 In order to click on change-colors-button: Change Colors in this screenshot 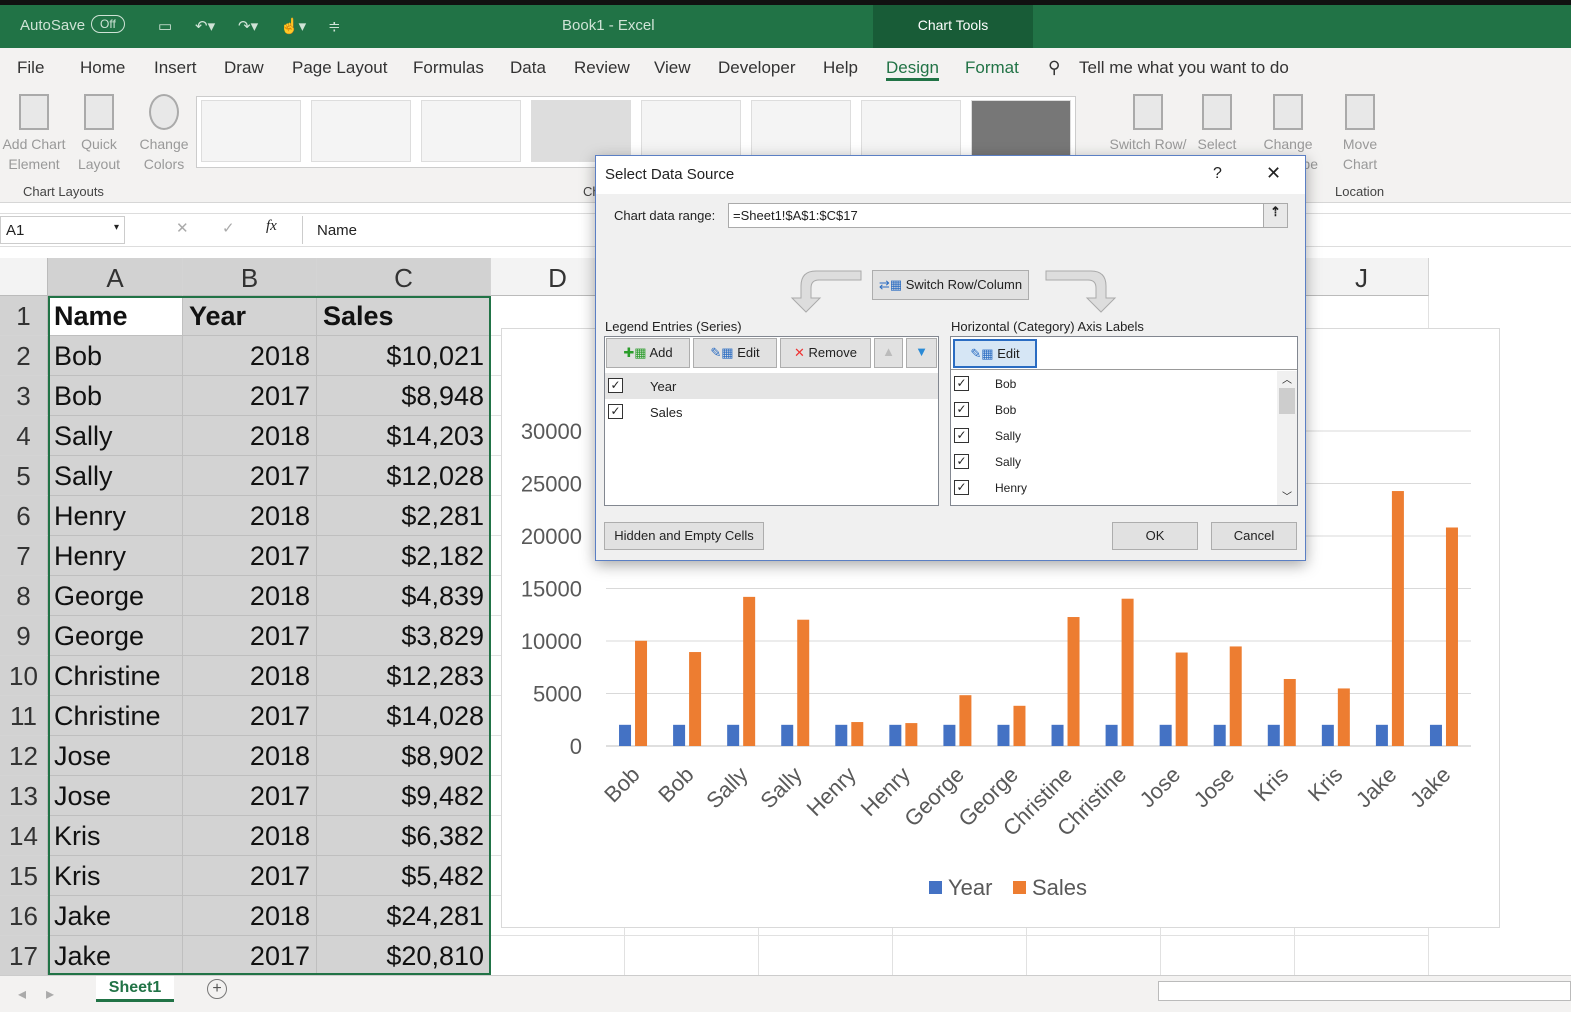, I will do `click(164, 131)`.